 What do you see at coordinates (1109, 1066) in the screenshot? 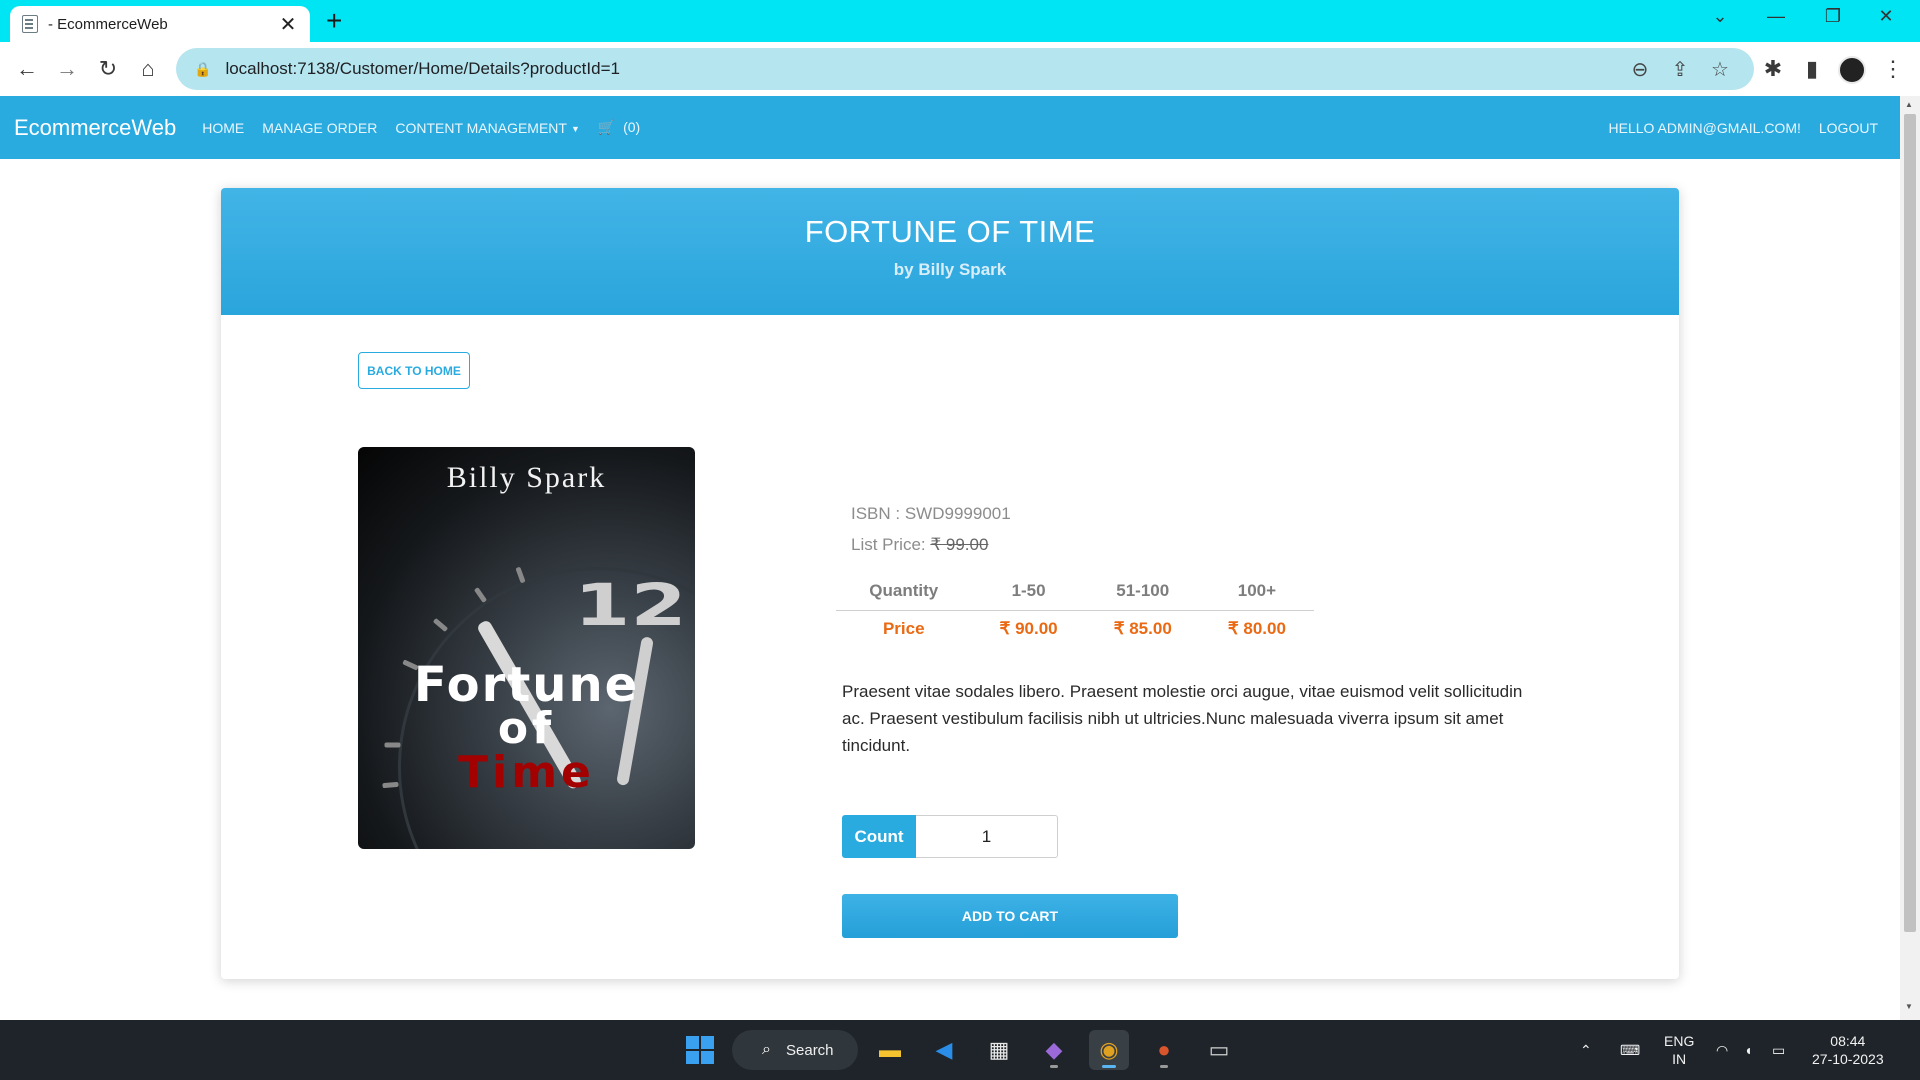
I see `active-indicator` at bounding box center [1109, 1066].